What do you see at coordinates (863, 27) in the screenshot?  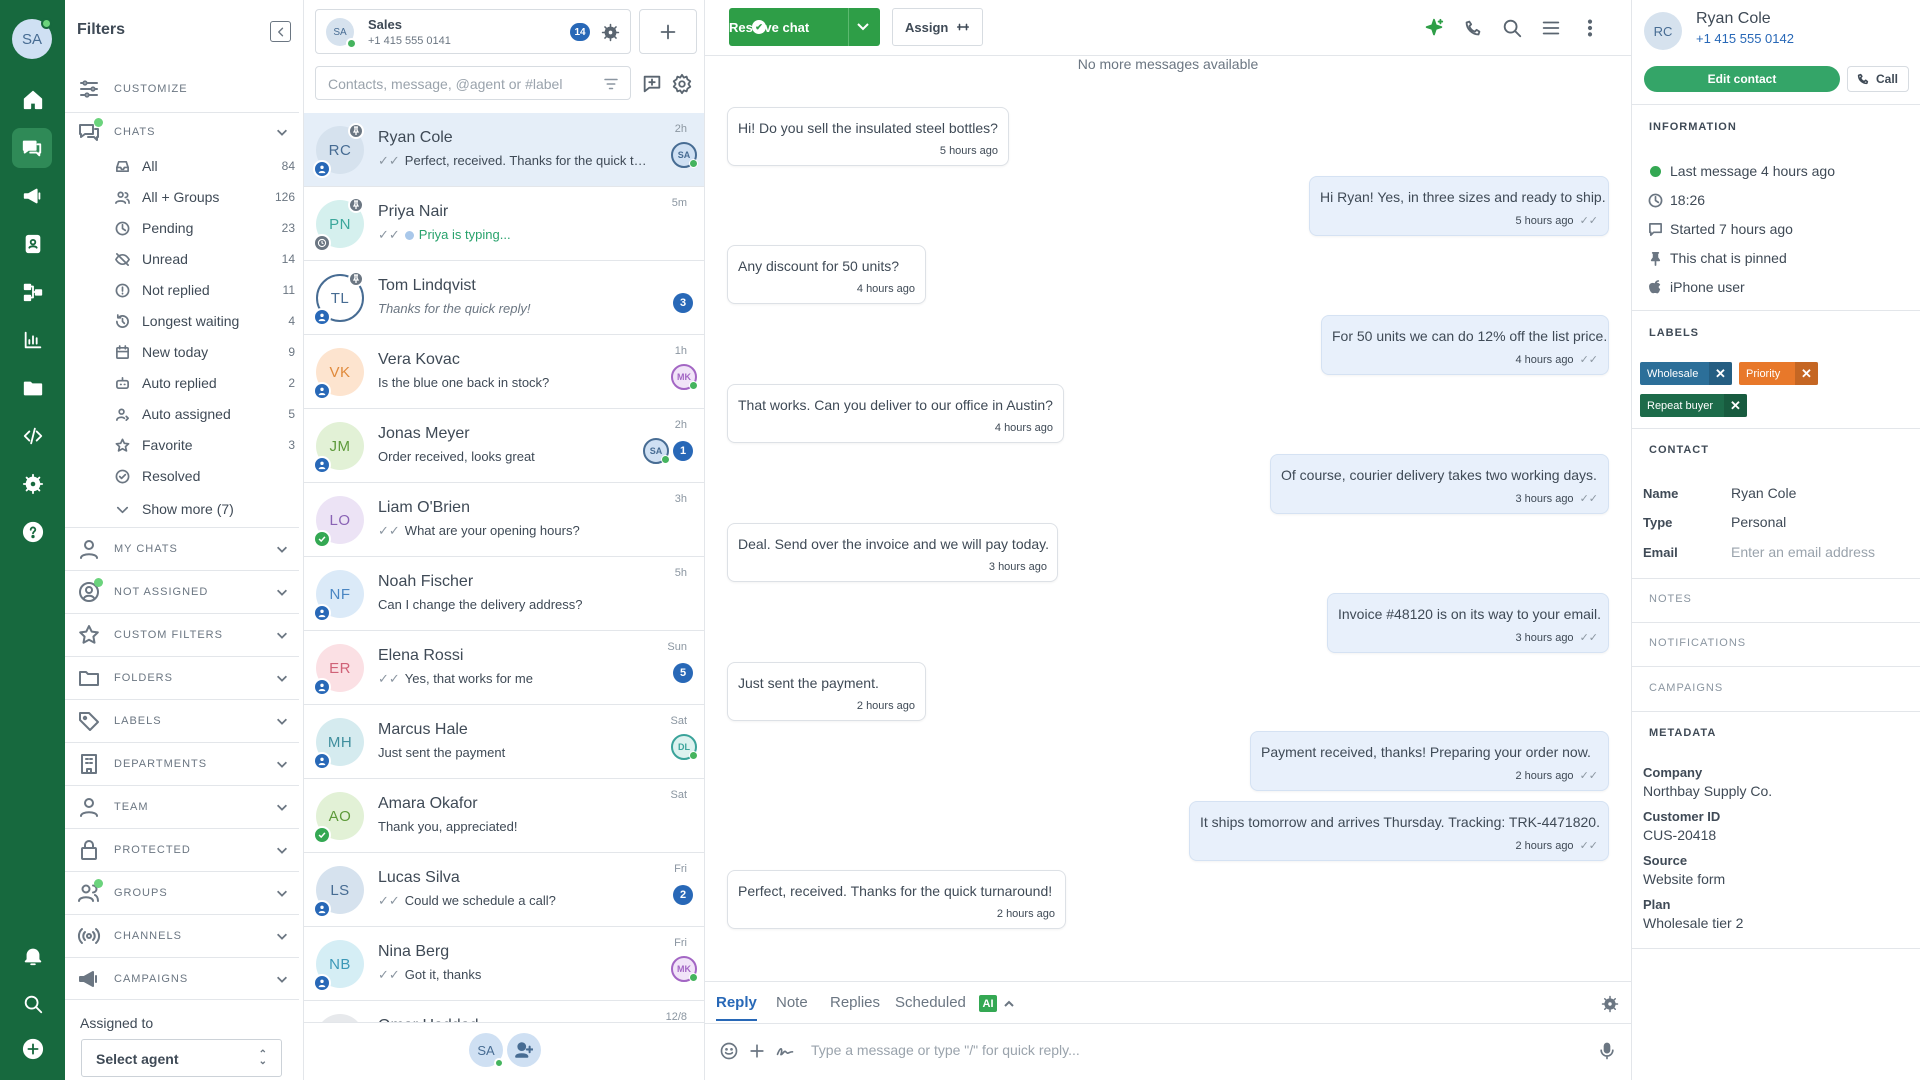 I see `chevron-down-icon` at bounding box center [863, 27].